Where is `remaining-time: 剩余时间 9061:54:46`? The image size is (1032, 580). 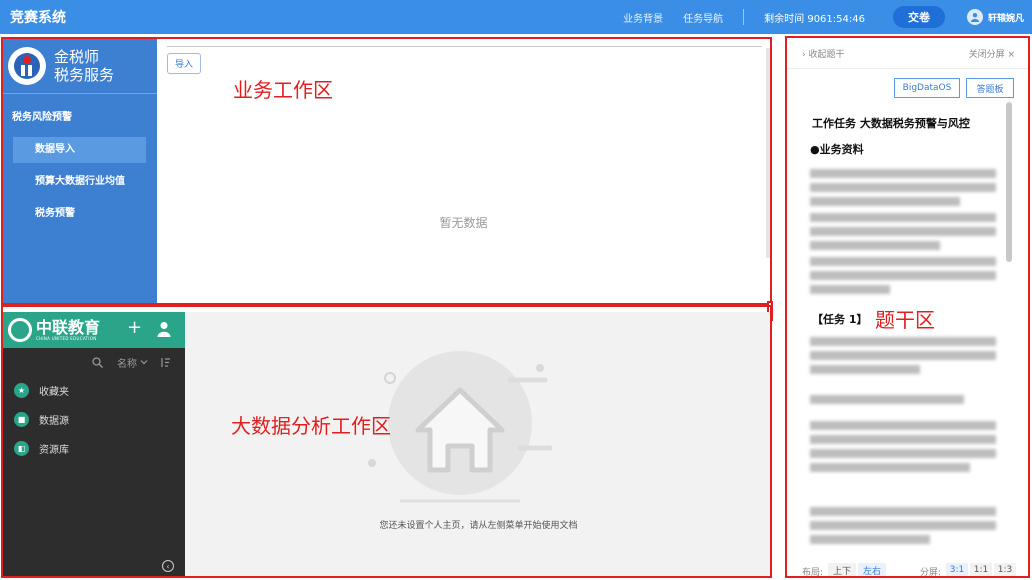 remaining-time: 剩余时间 9061:54:46 is located at coordinates (814, 19).